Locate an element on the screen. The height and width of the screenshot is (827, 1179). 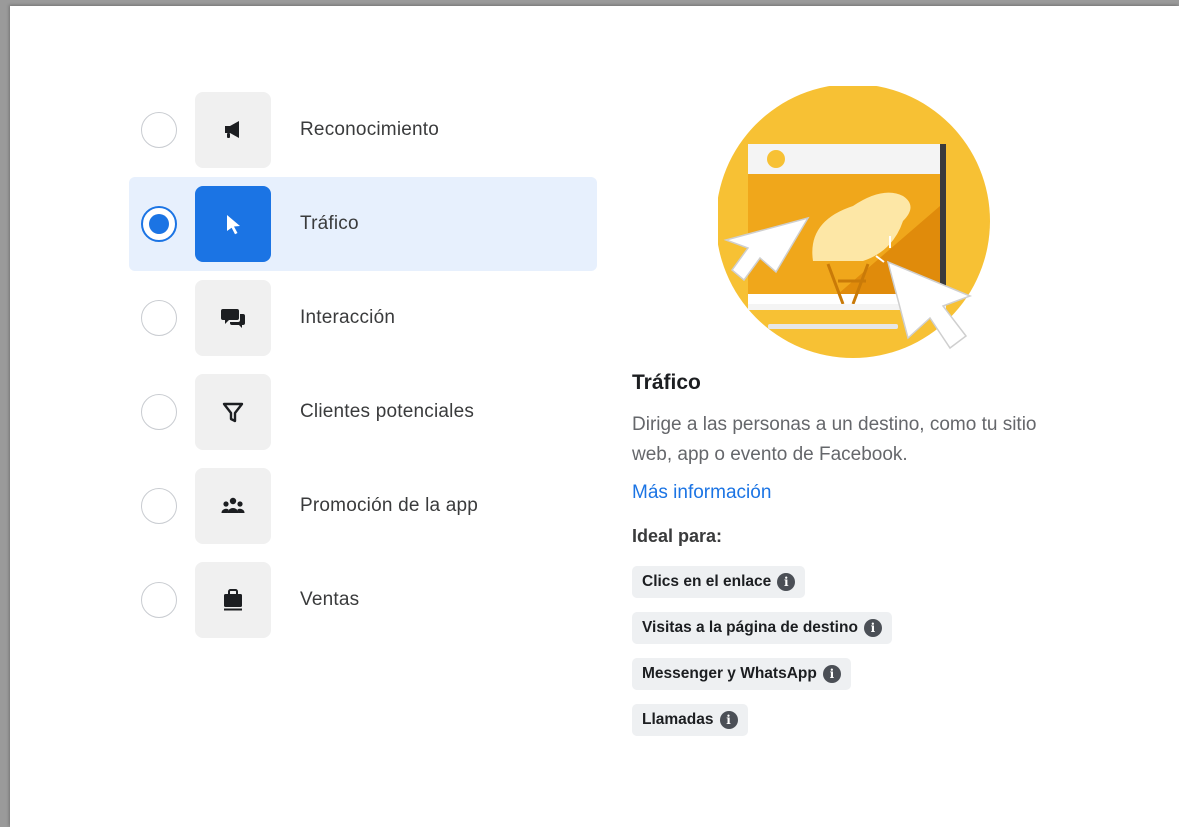
objective-row-reconocimiento: Reconocimiento is located at coordinates (363, 130).